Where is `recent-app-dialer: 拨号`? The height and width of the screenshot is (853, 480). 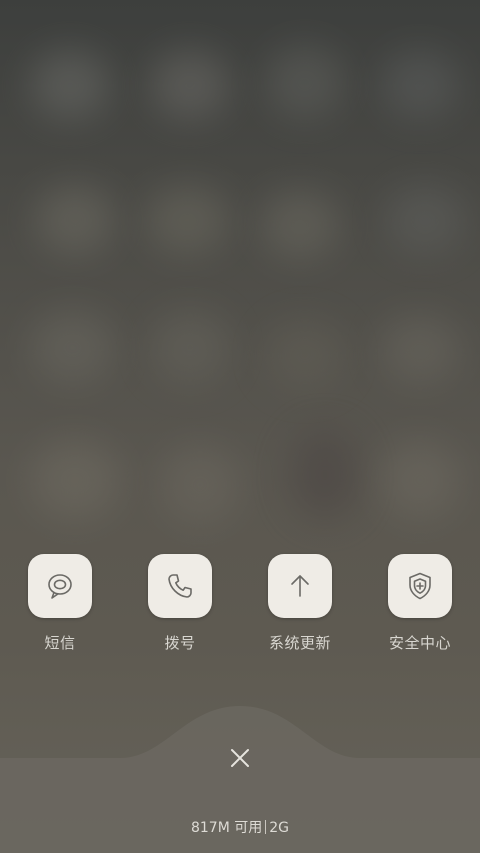
recent-app-dialer: 拨号 is located at coordinates (180, 609).